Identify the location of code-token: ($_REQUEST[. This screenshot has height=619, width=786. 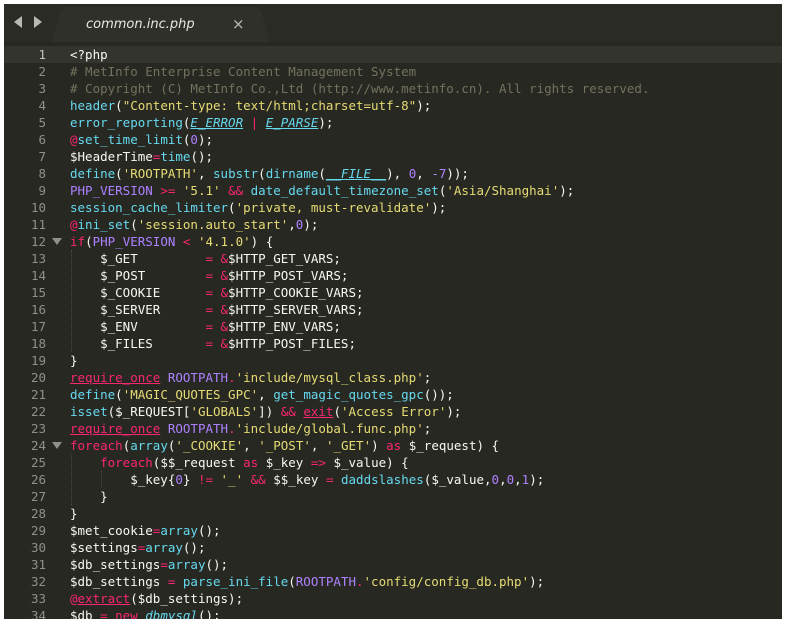
(149, 411).